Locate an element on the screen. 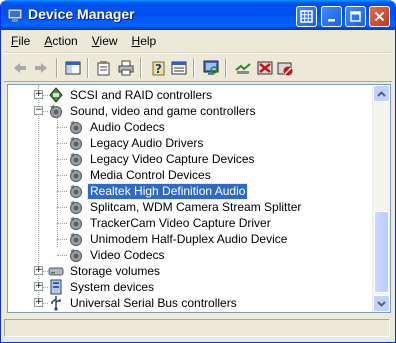 The image size is (396, 343). scroll-up-button is located at coordinates (381, 93).